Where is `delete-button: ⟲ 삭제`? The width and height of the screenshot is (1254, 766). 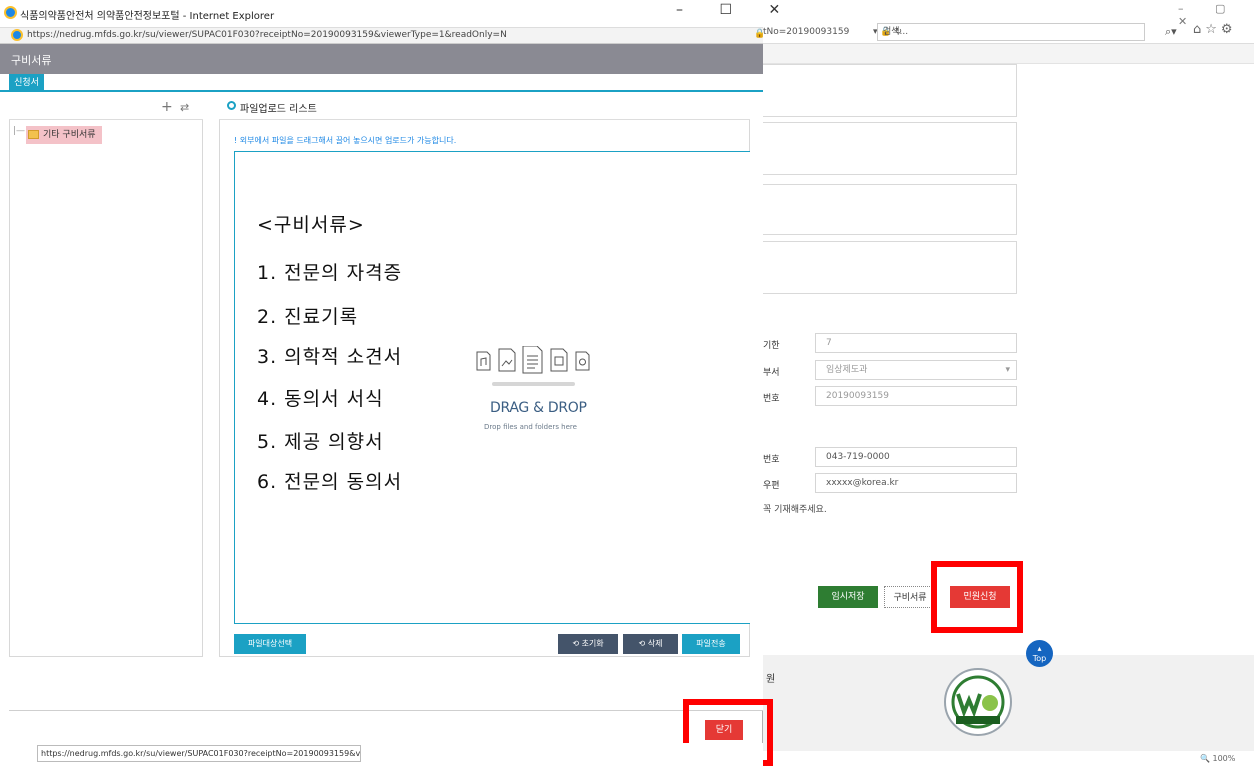
delete-button: ⟲ 삭제 is located at coordinates (650, 644).